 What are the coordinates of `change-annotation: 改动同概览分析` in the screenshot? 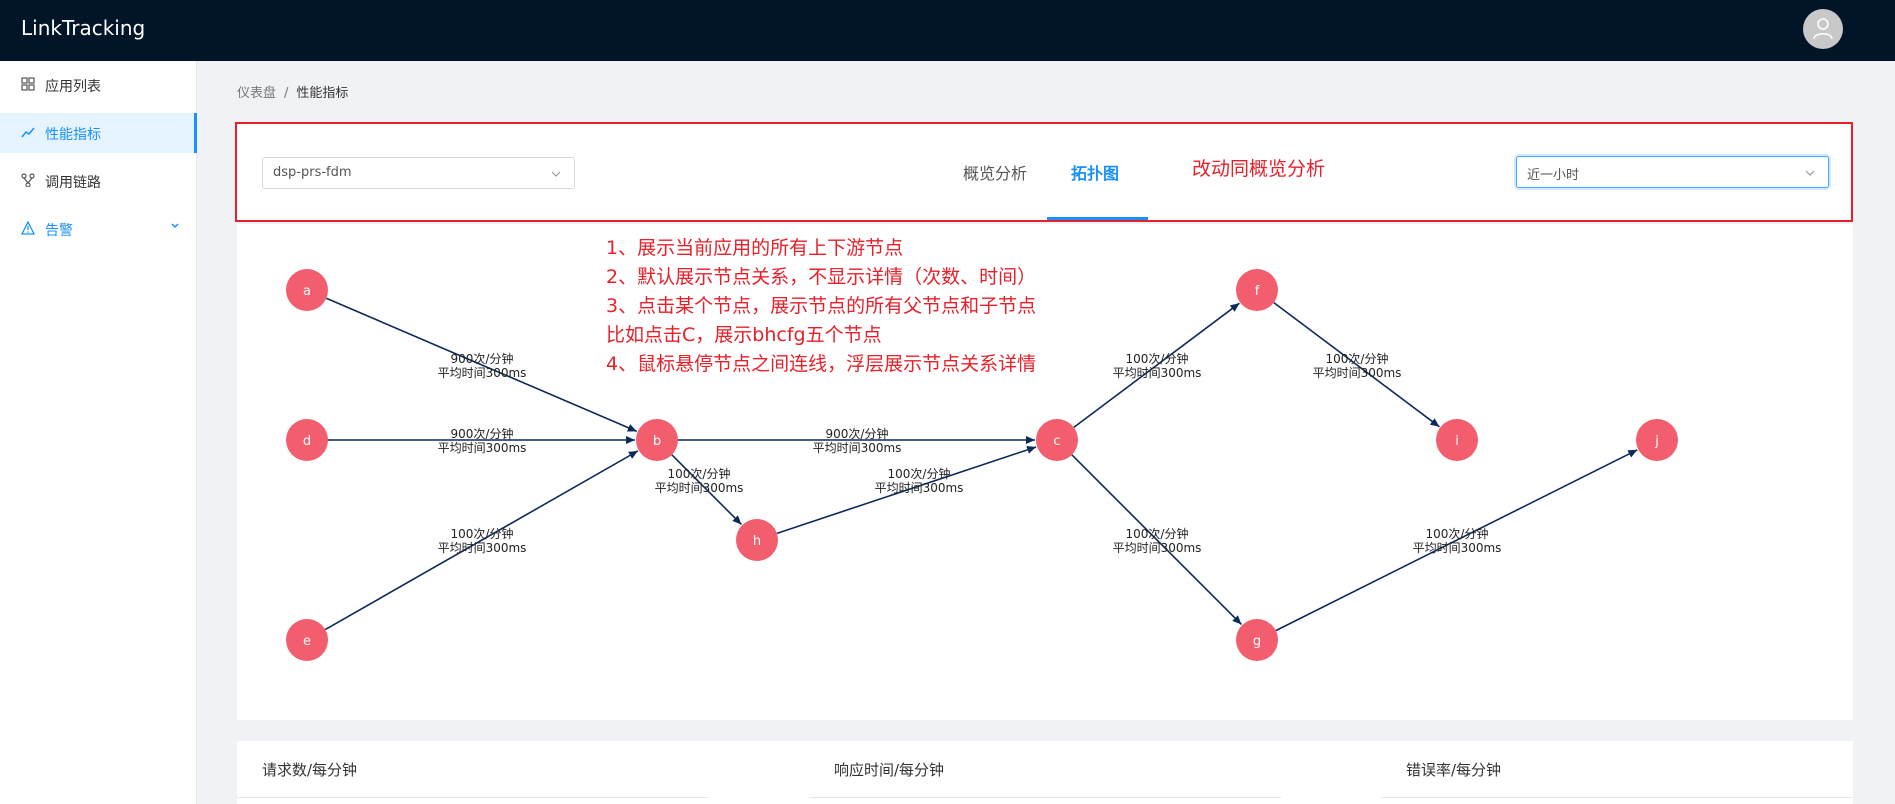 It's located at (1259, 169).